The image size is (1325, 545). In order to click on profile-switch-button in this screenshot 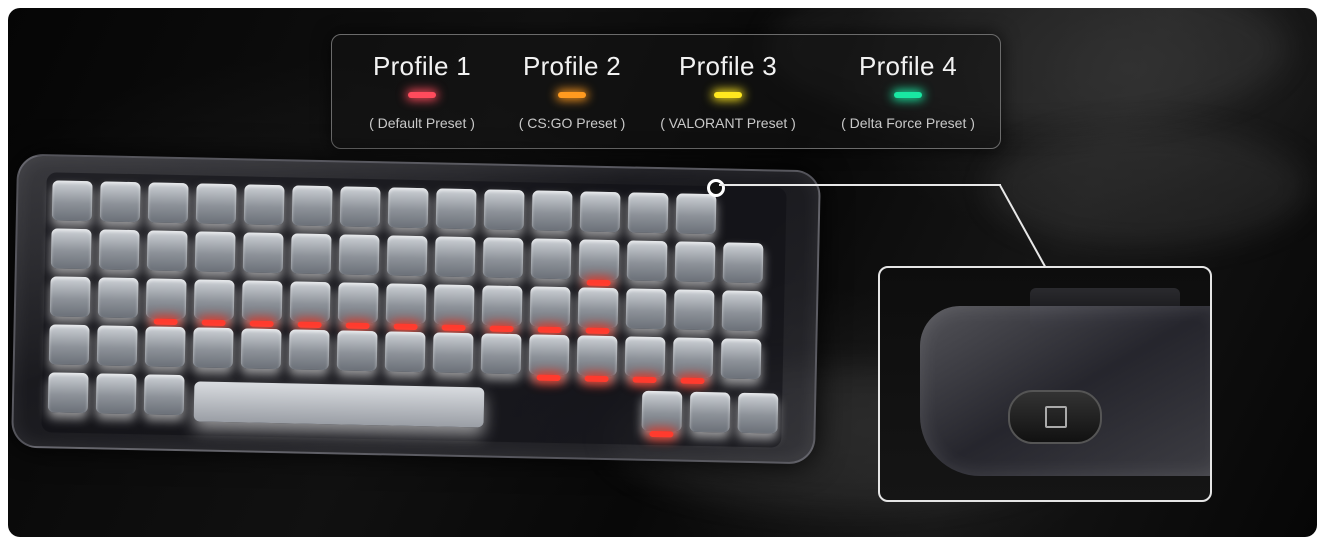, I will do `click(1055, 417)`.